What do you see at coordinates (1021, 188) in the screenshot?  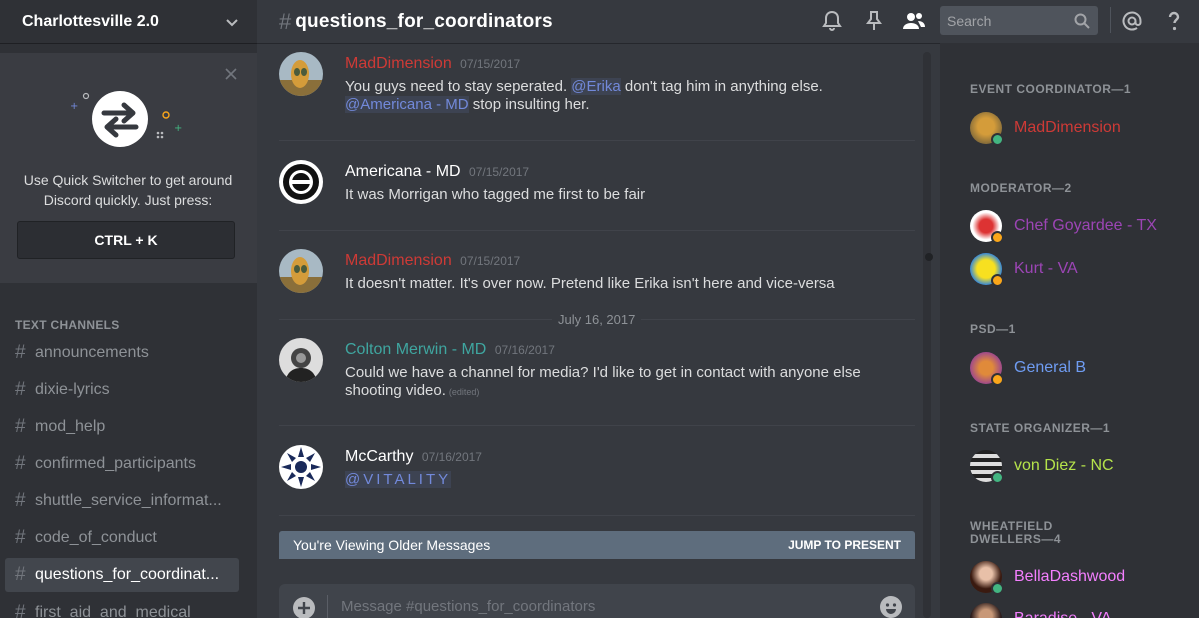 I see `role-header: MODERATOR—2` at bounding box center [1021, 188].